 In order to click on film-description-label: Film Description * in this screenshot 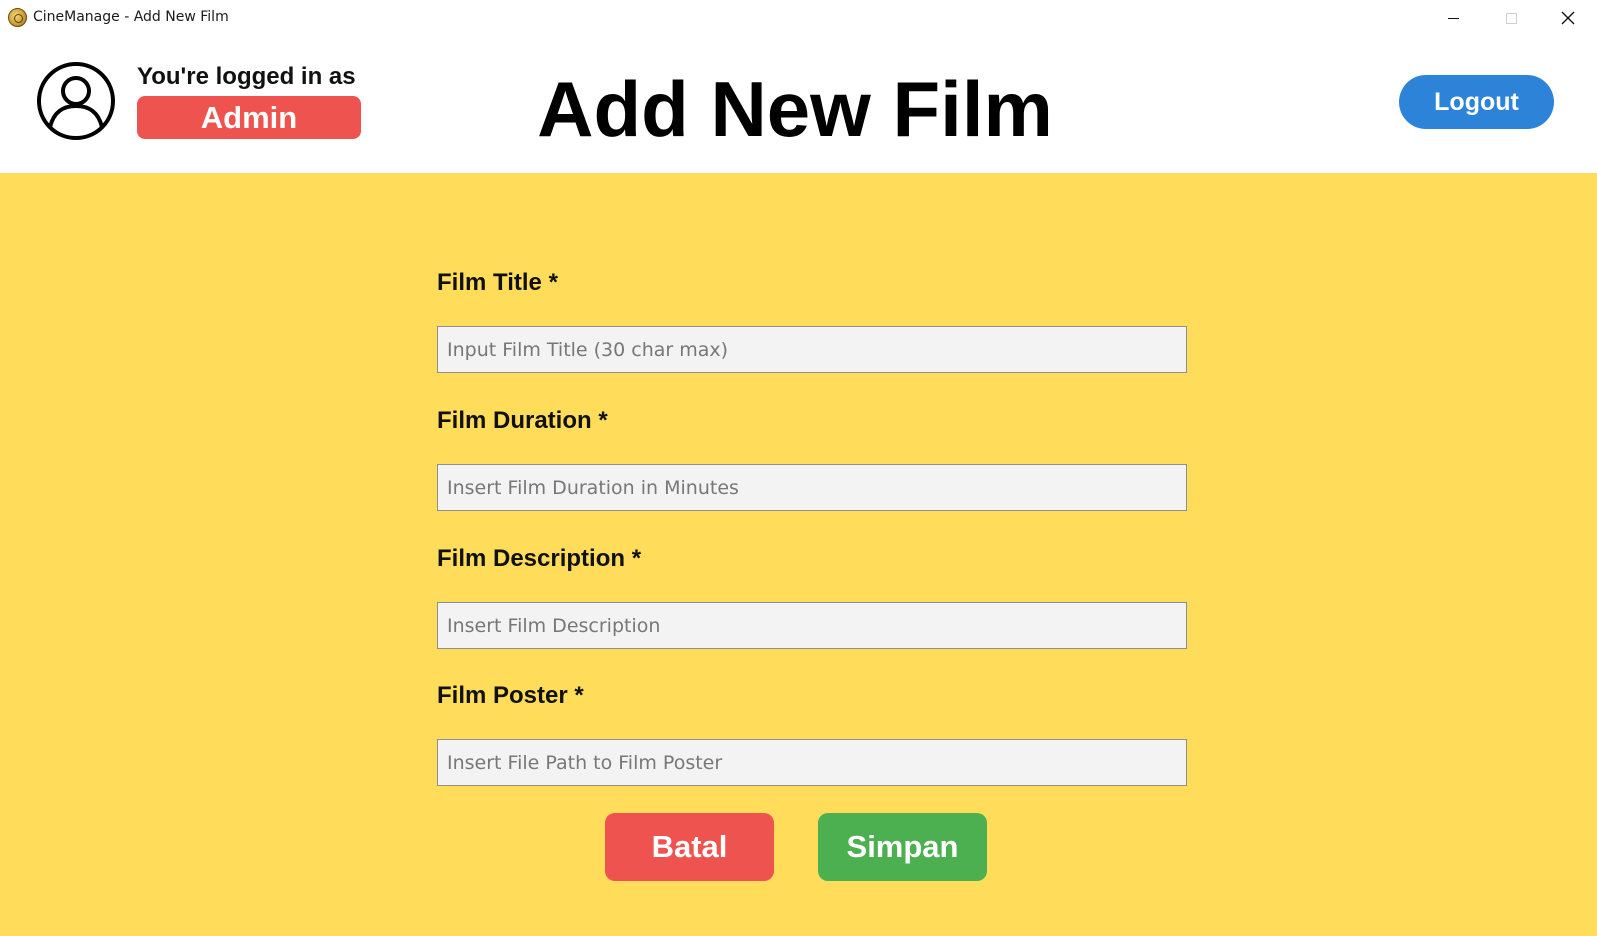, I will do `click(539, 558)`.